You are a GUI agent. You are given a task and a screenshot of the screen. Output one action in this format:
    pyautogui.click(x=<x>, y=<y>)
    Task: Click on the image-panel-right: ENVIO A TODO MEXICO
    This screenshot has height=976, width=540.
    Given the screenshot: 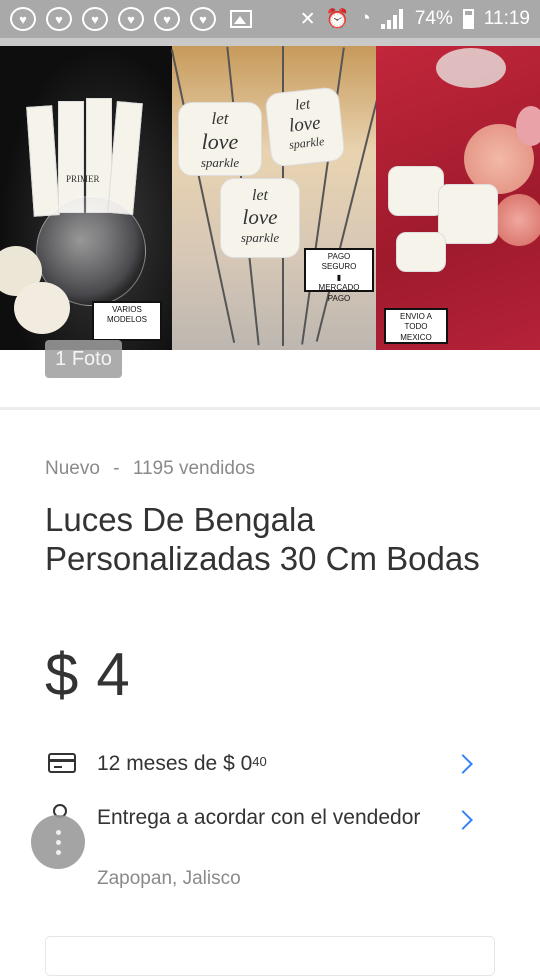 What is the action you would take?
    pyautogui.click(x=458, y=198)
    